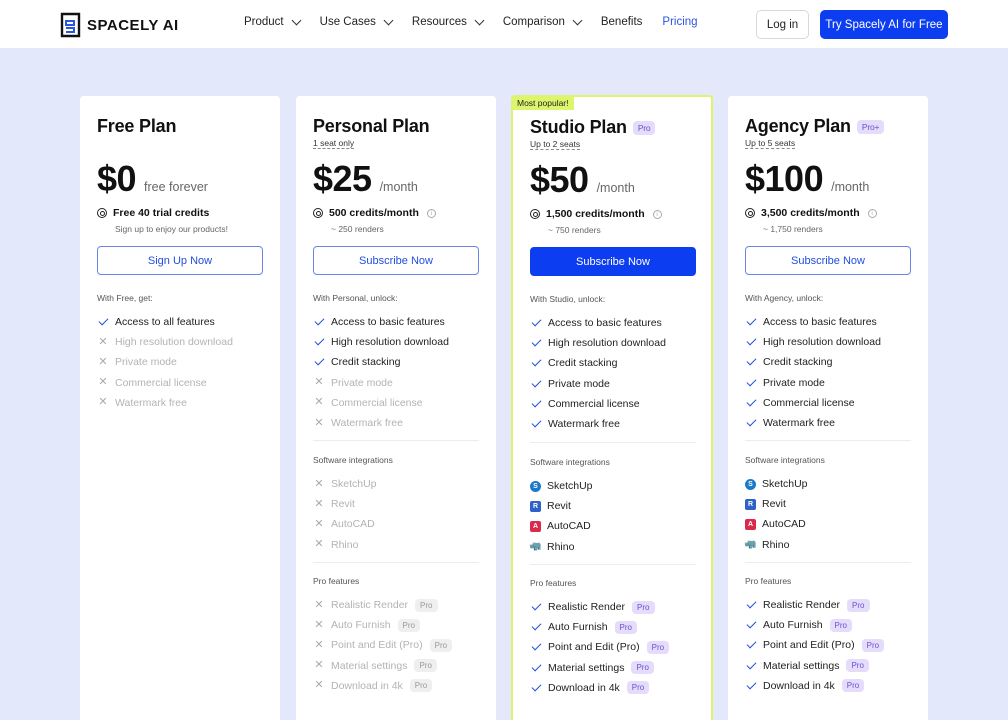  What do you see at coordinates (382, 666) in the screenshot?
I see `pro-feature-item: ✕ Material settings Pro` at bounding box center [382, 666].